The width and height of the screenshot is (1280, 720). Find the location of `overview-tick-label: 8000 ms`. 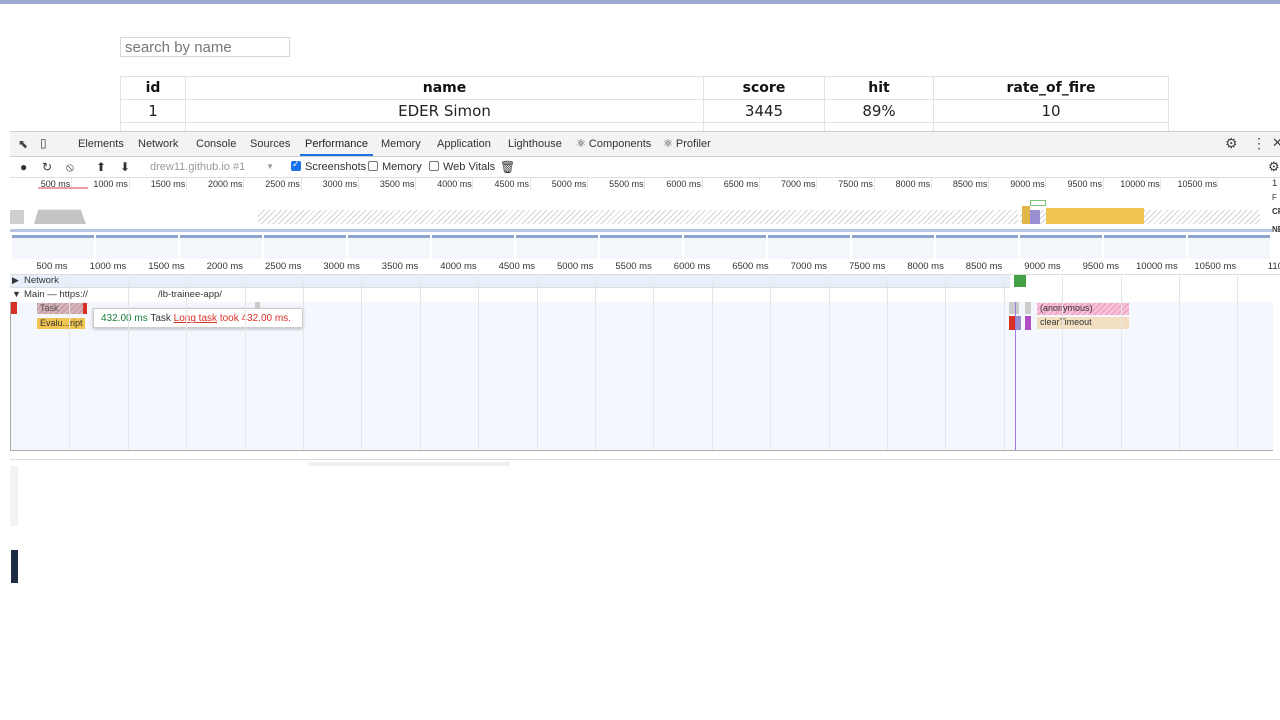

overview-tick-label: 8000 ms is located at coordinates (913, 184).